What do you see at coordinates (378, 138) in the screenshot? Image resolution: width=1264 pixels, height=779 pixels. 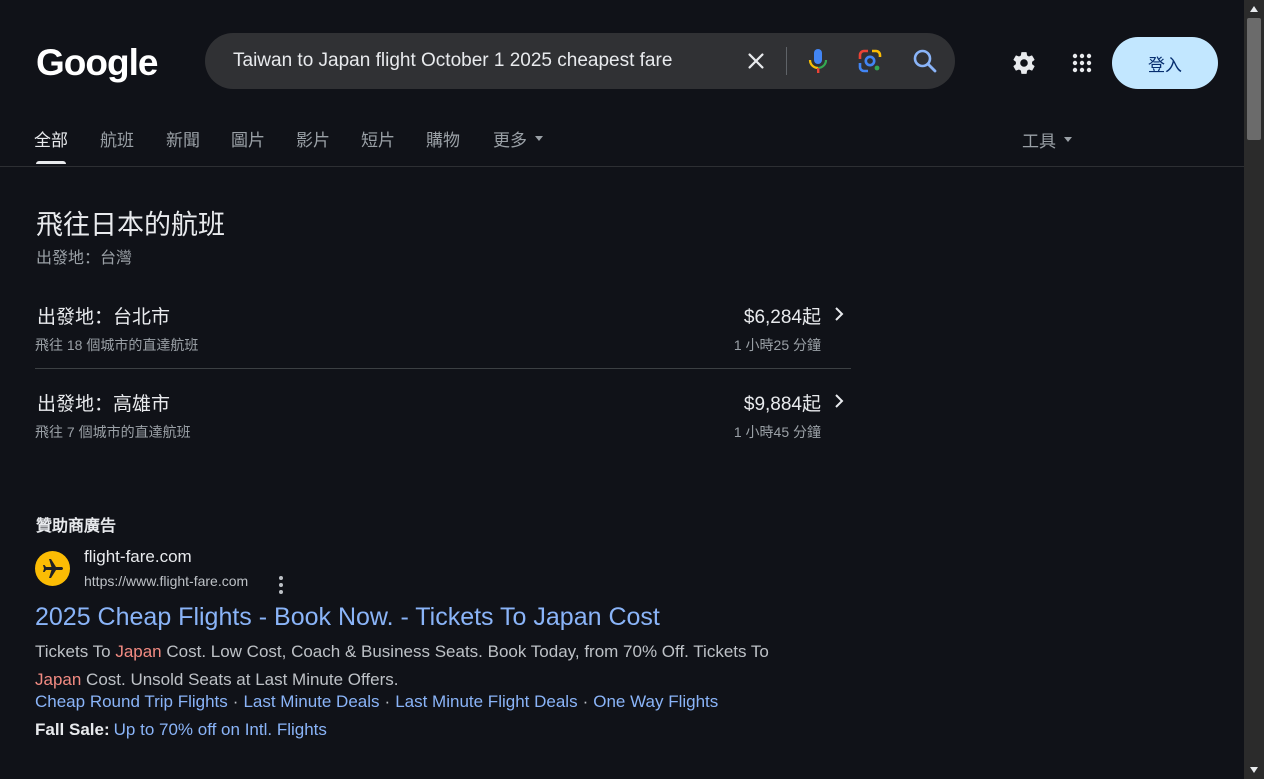 I see `tab-short-videos: 短片` at bounding box center [378, 138].